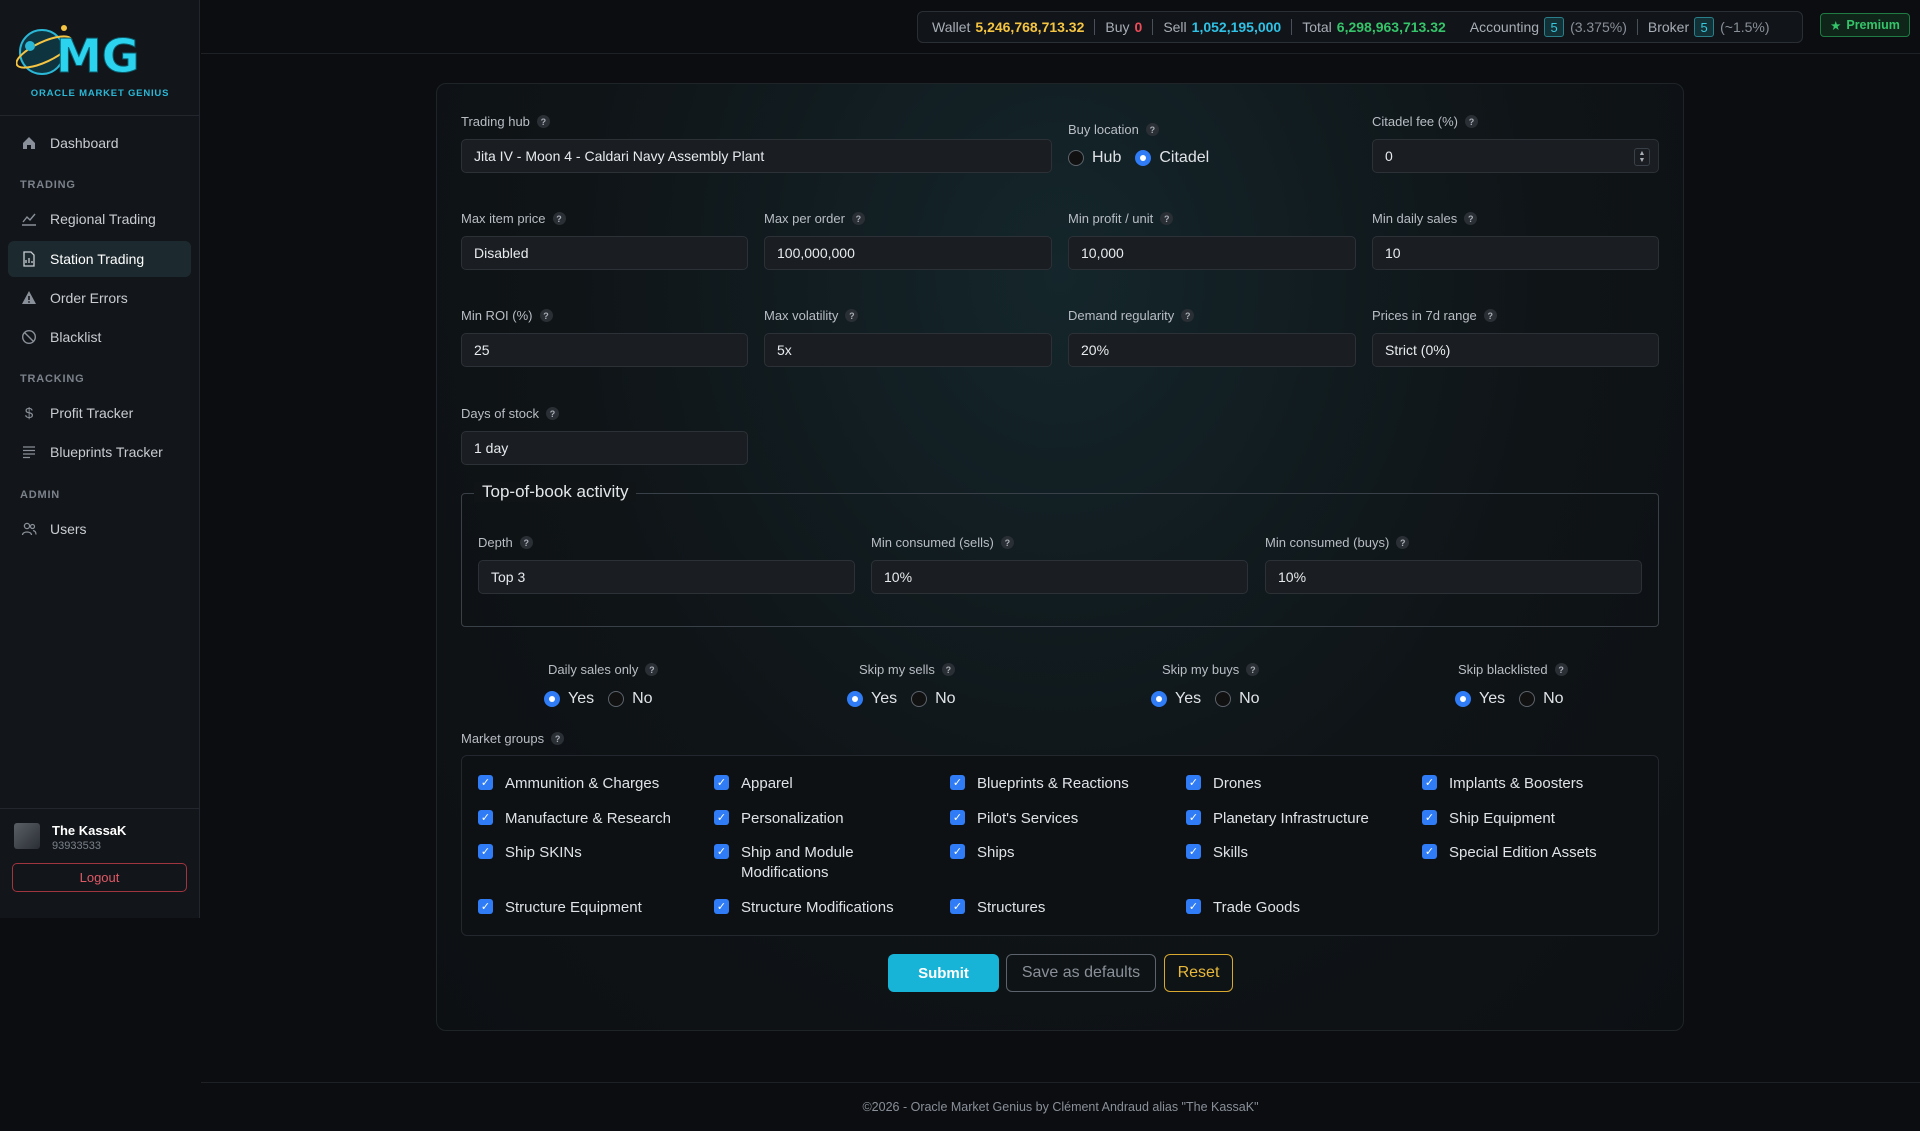 The width and height of the screenshot is (1920, 1131). Describe the element at coordinates (505, 542) in the screenshot. I see `depth-label: Depth?` at that location.